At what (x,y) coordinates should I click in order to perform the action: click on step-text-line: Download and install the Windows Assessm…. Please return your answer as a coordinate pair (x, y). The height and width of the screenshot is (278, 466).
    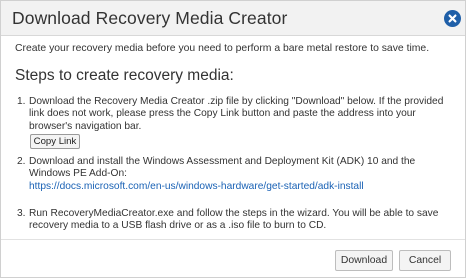
    Looking at the image, I should click on (222, 161).